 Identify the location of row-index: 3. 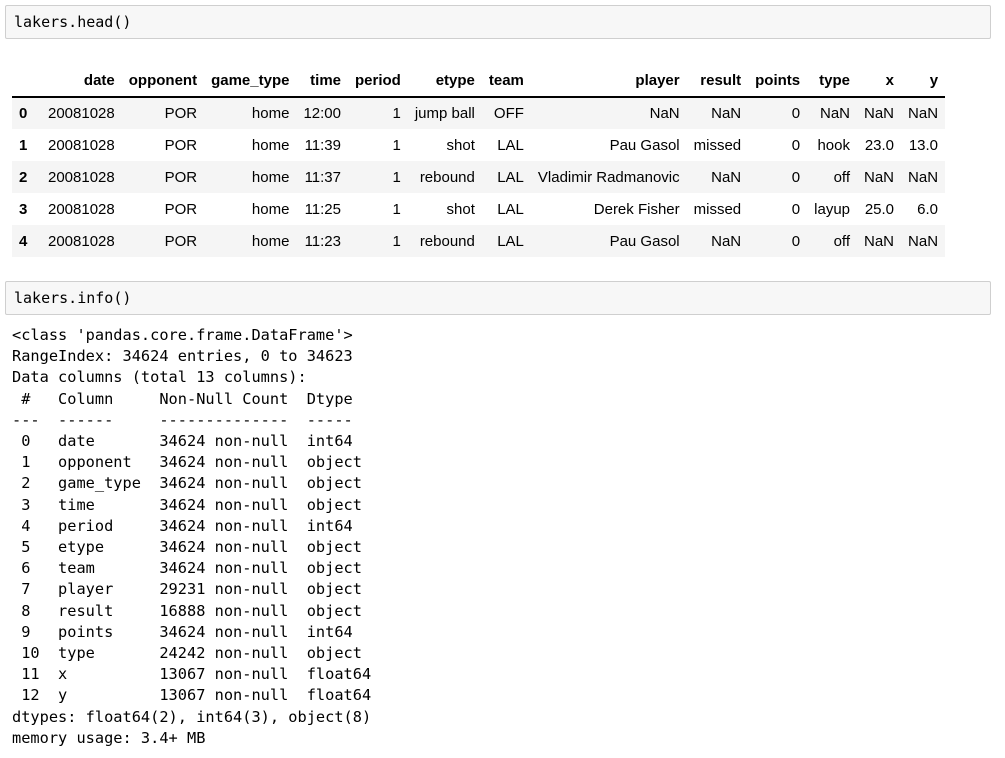
(23, 209).